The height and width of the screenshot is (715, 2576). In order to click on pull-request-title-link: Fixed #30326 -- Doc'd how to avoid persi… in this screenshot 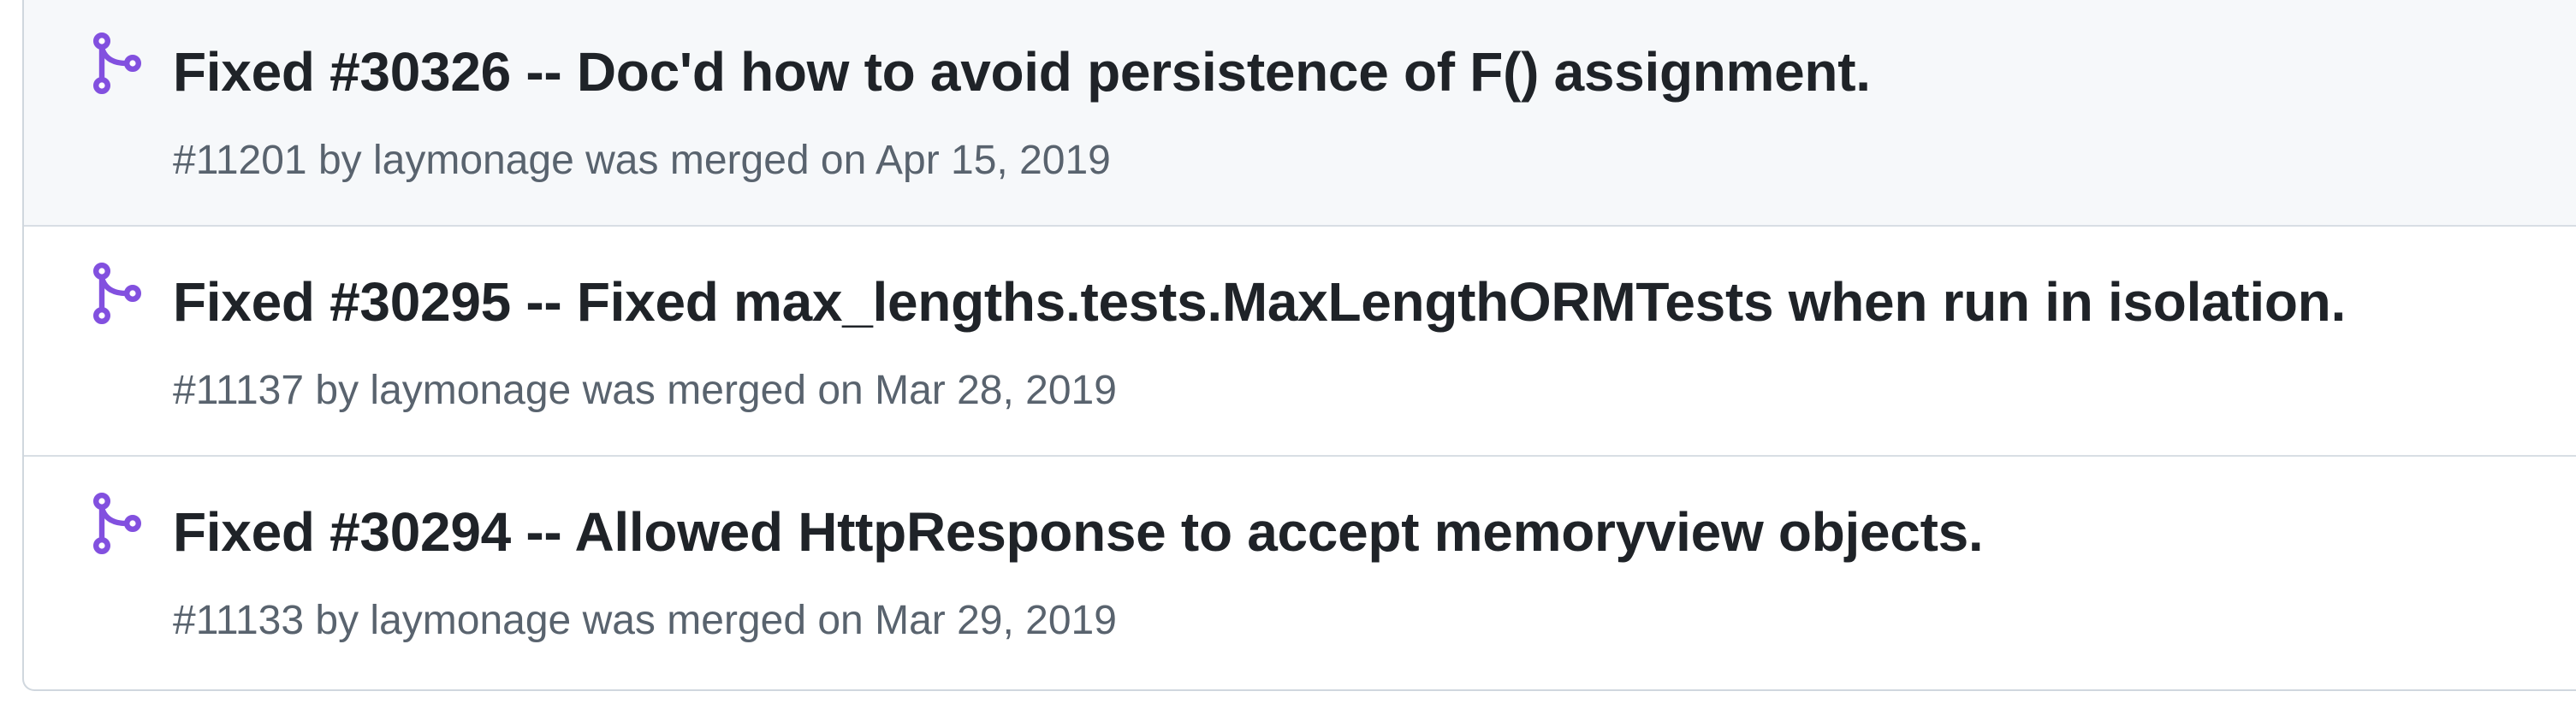, I will do `click(1022, 72)`.